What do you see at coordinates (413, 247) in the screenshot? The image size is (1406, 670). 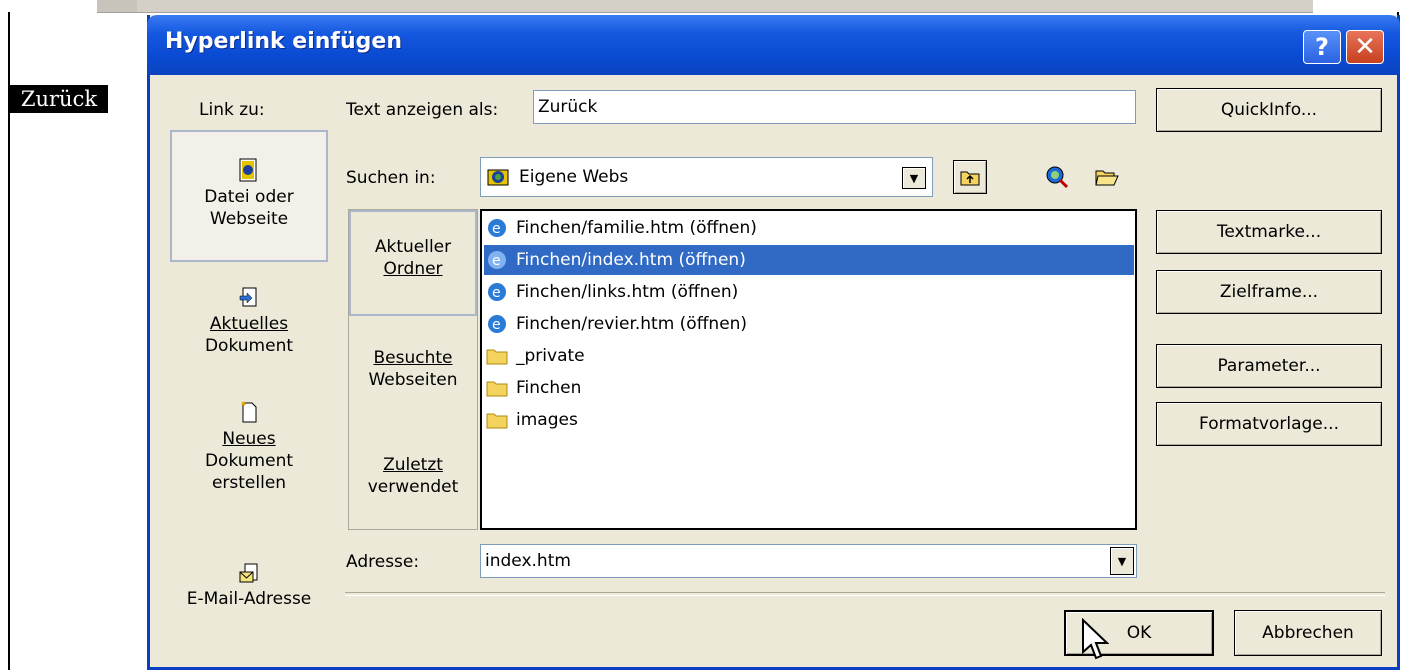 I see `subnav-line1: Aktueller` at bounding box center [413, 247].